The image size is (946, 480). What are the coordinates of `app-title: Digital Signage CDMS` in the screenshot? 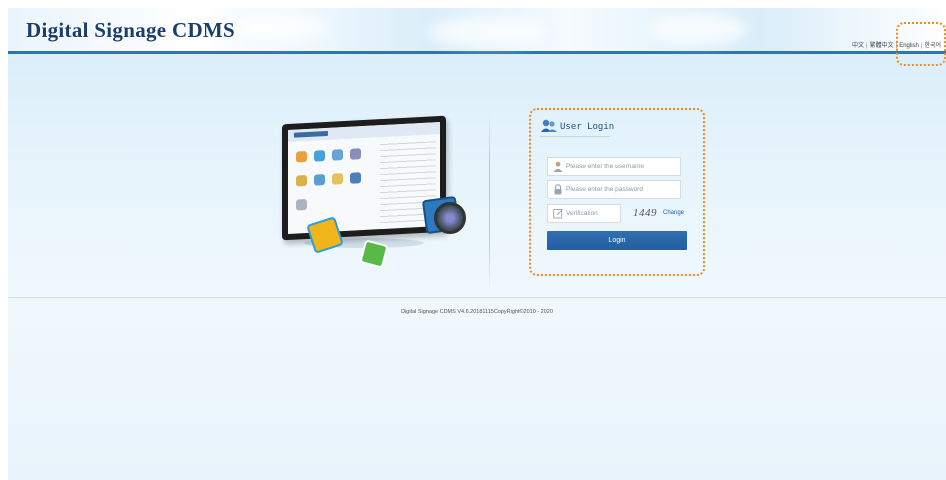 It's located at (131, 30).